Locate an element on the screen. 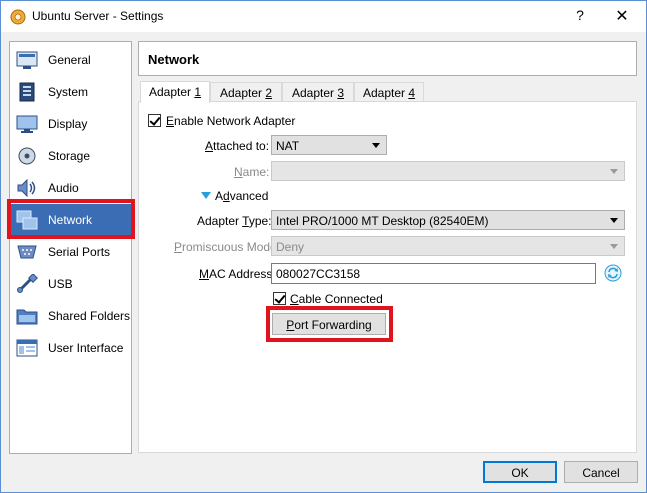  sidebar-item-label: Storage is located at coordinates (69, 156).